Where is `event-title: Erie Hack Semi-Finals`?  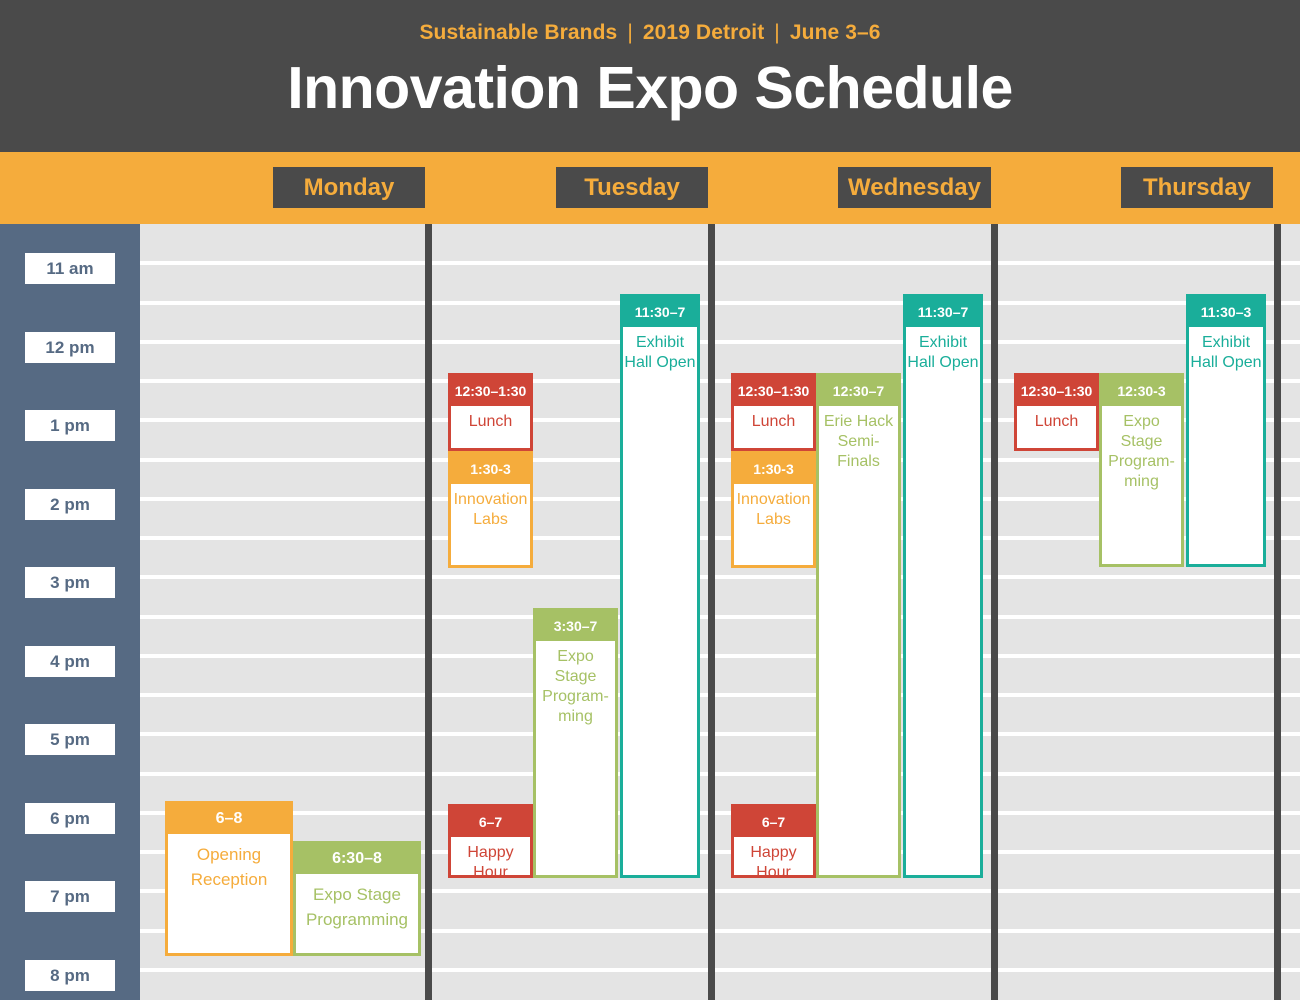
event-title: Erie Hack Semi-Finals is located at coordinates (858, 441).